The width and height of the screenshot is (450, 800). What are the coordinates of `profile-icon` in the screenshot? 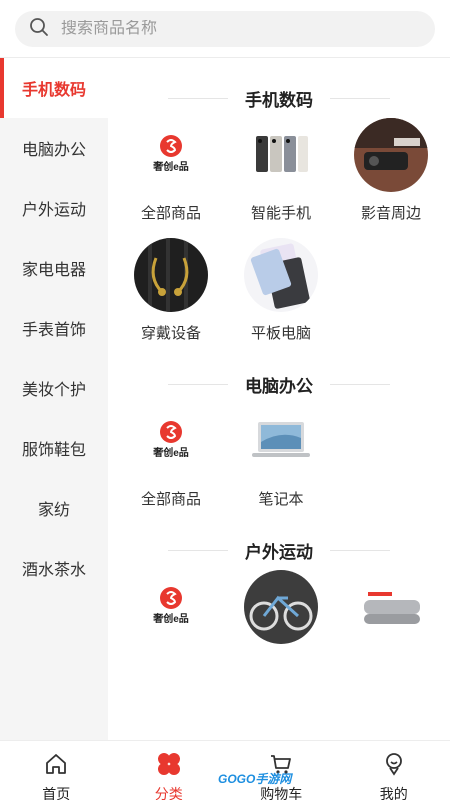 It's located at (394, 766).